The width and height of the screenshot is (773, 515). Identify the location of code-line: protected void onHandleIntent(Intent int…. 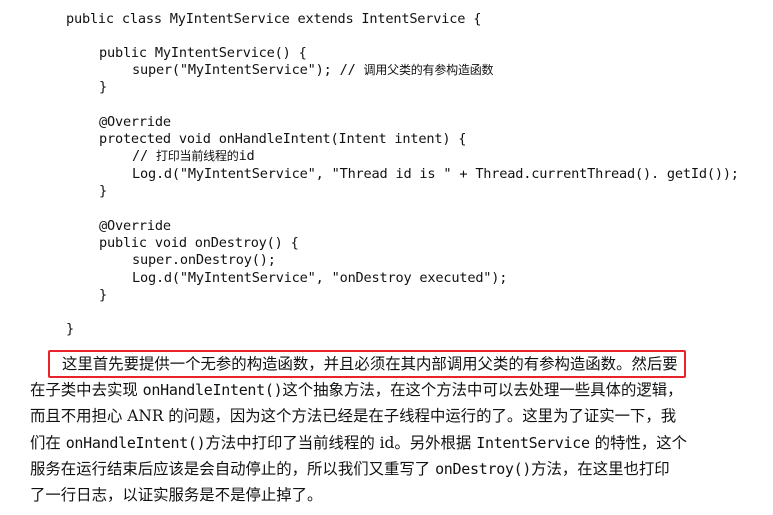
(283, 139).